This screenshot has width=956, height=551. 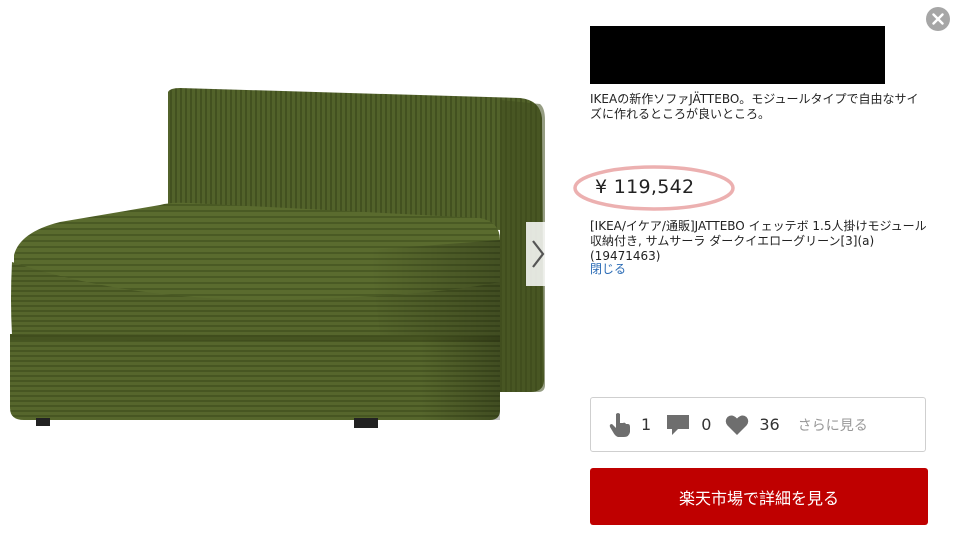 What do you see at coordinates (619, 424) in the screenshot?
I see `hand-pointer-icon` at bounding box center [619, 424].